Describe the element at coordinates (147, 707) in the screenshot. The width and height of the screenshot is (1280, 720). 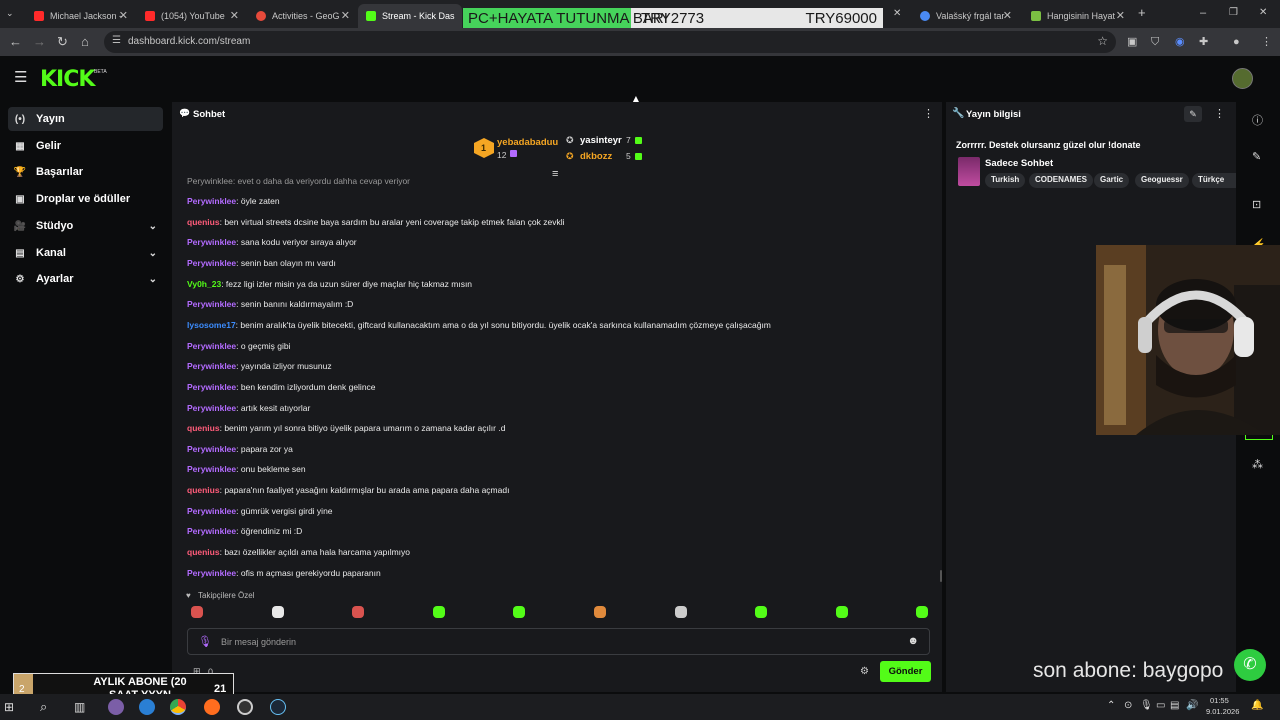
I see `edge-icon` at that location.